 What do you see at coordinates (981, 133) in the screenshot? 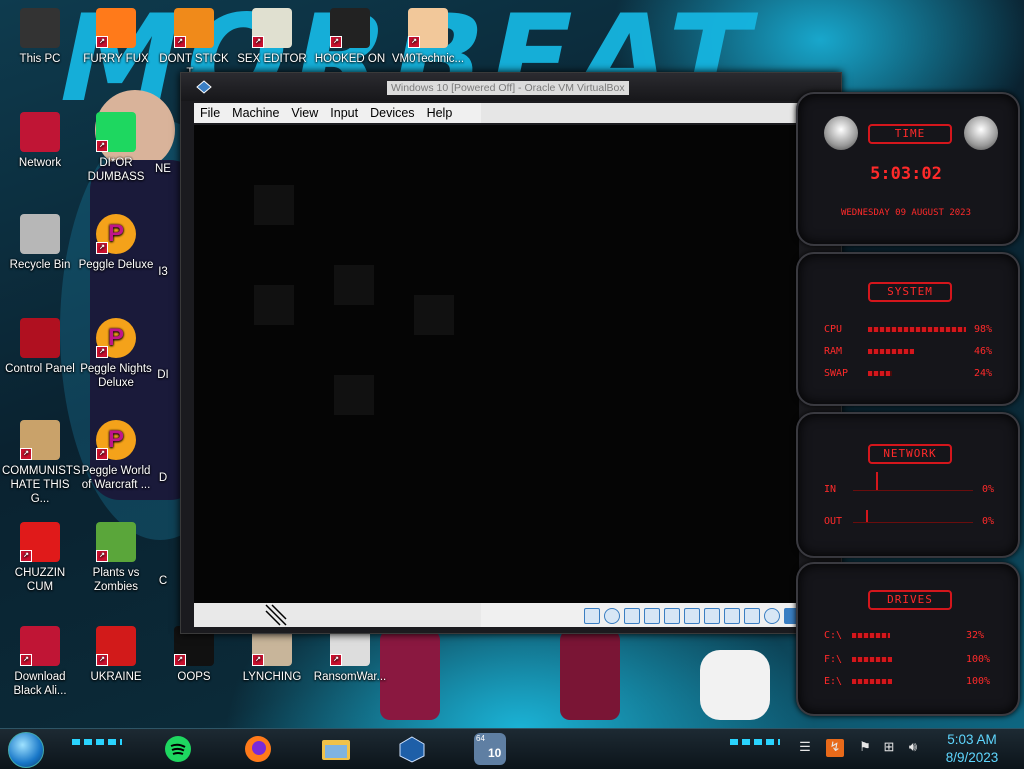
I see `alienware-icon` at bounding box center [981, 133].